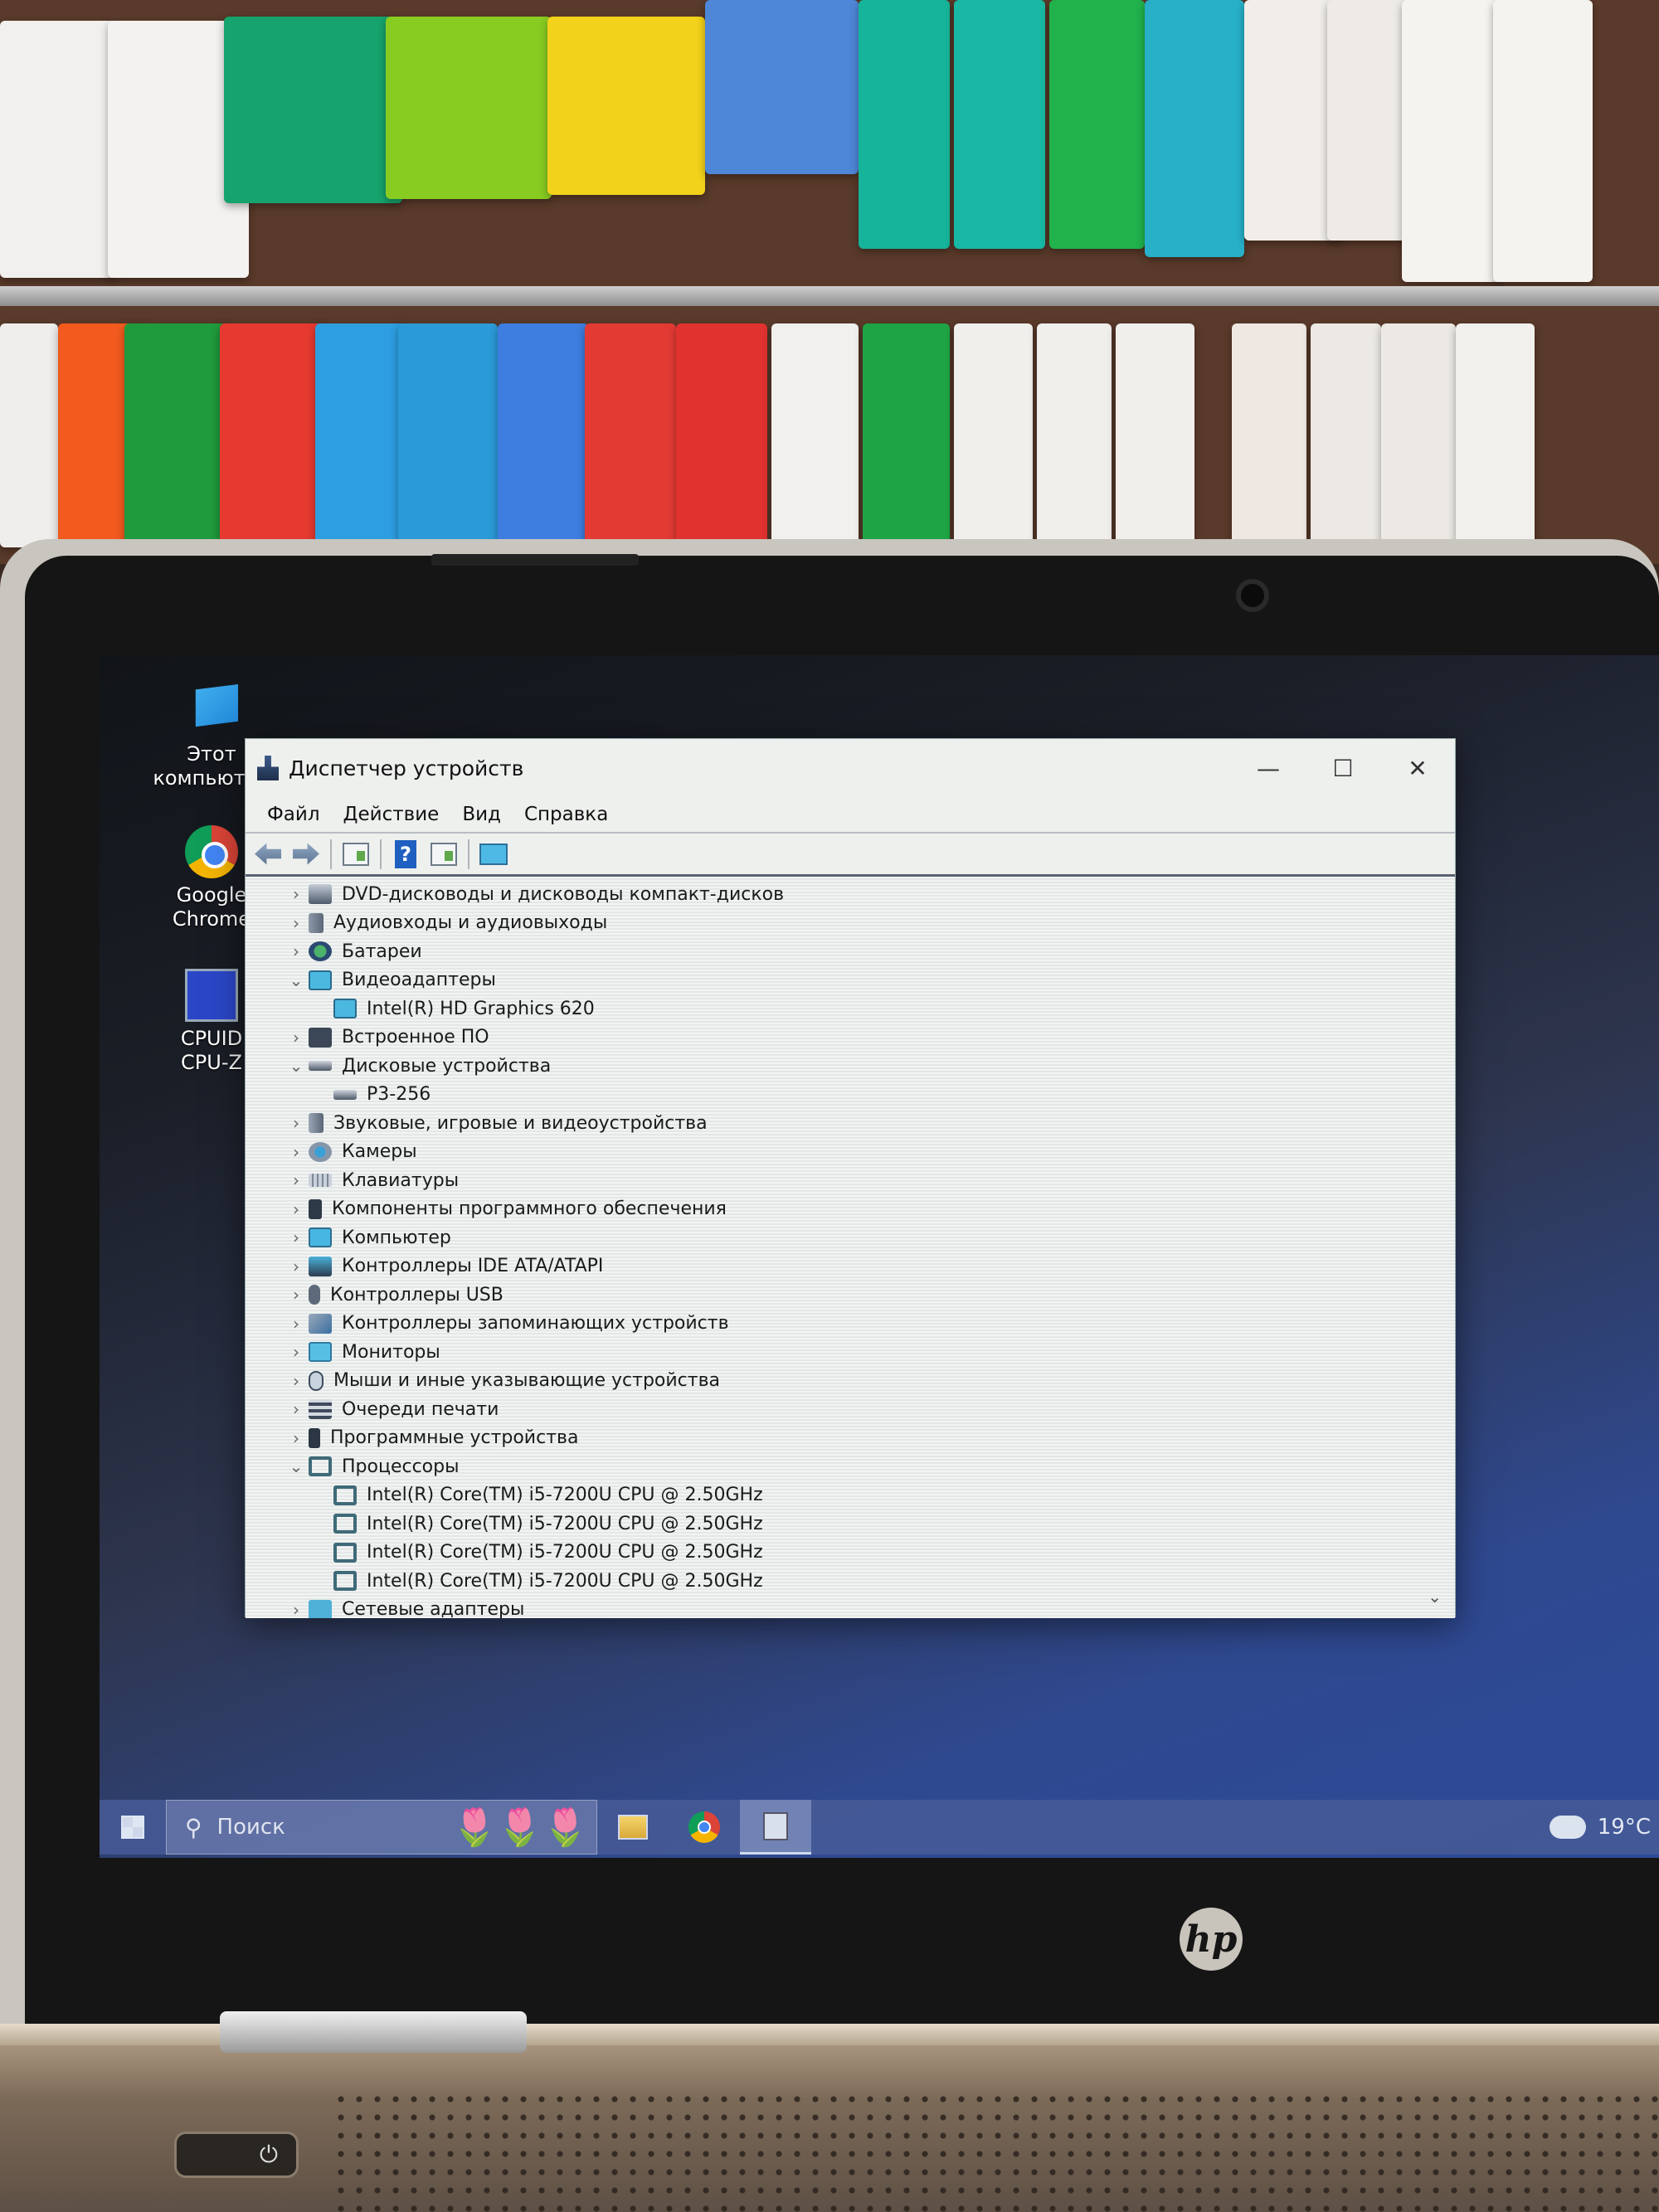 The width and height of the screenshot is (1659, 2212). What do you see at coordinates (850, 1353) in the screenshot?
I see `device-category: › Мониторы` at bounding box center [850, 1353].